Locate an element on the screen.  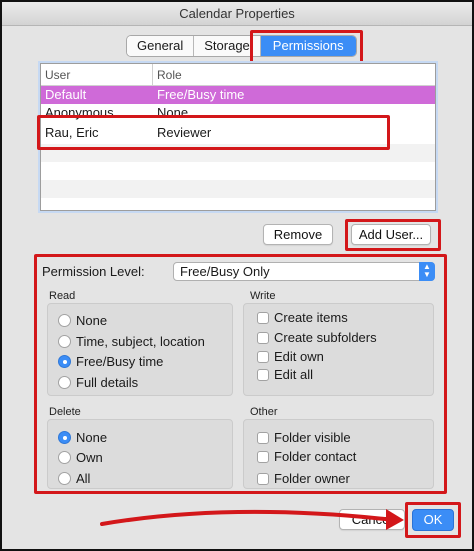
table-row: Default Free/Busy time is located at coordinates (238, 95).